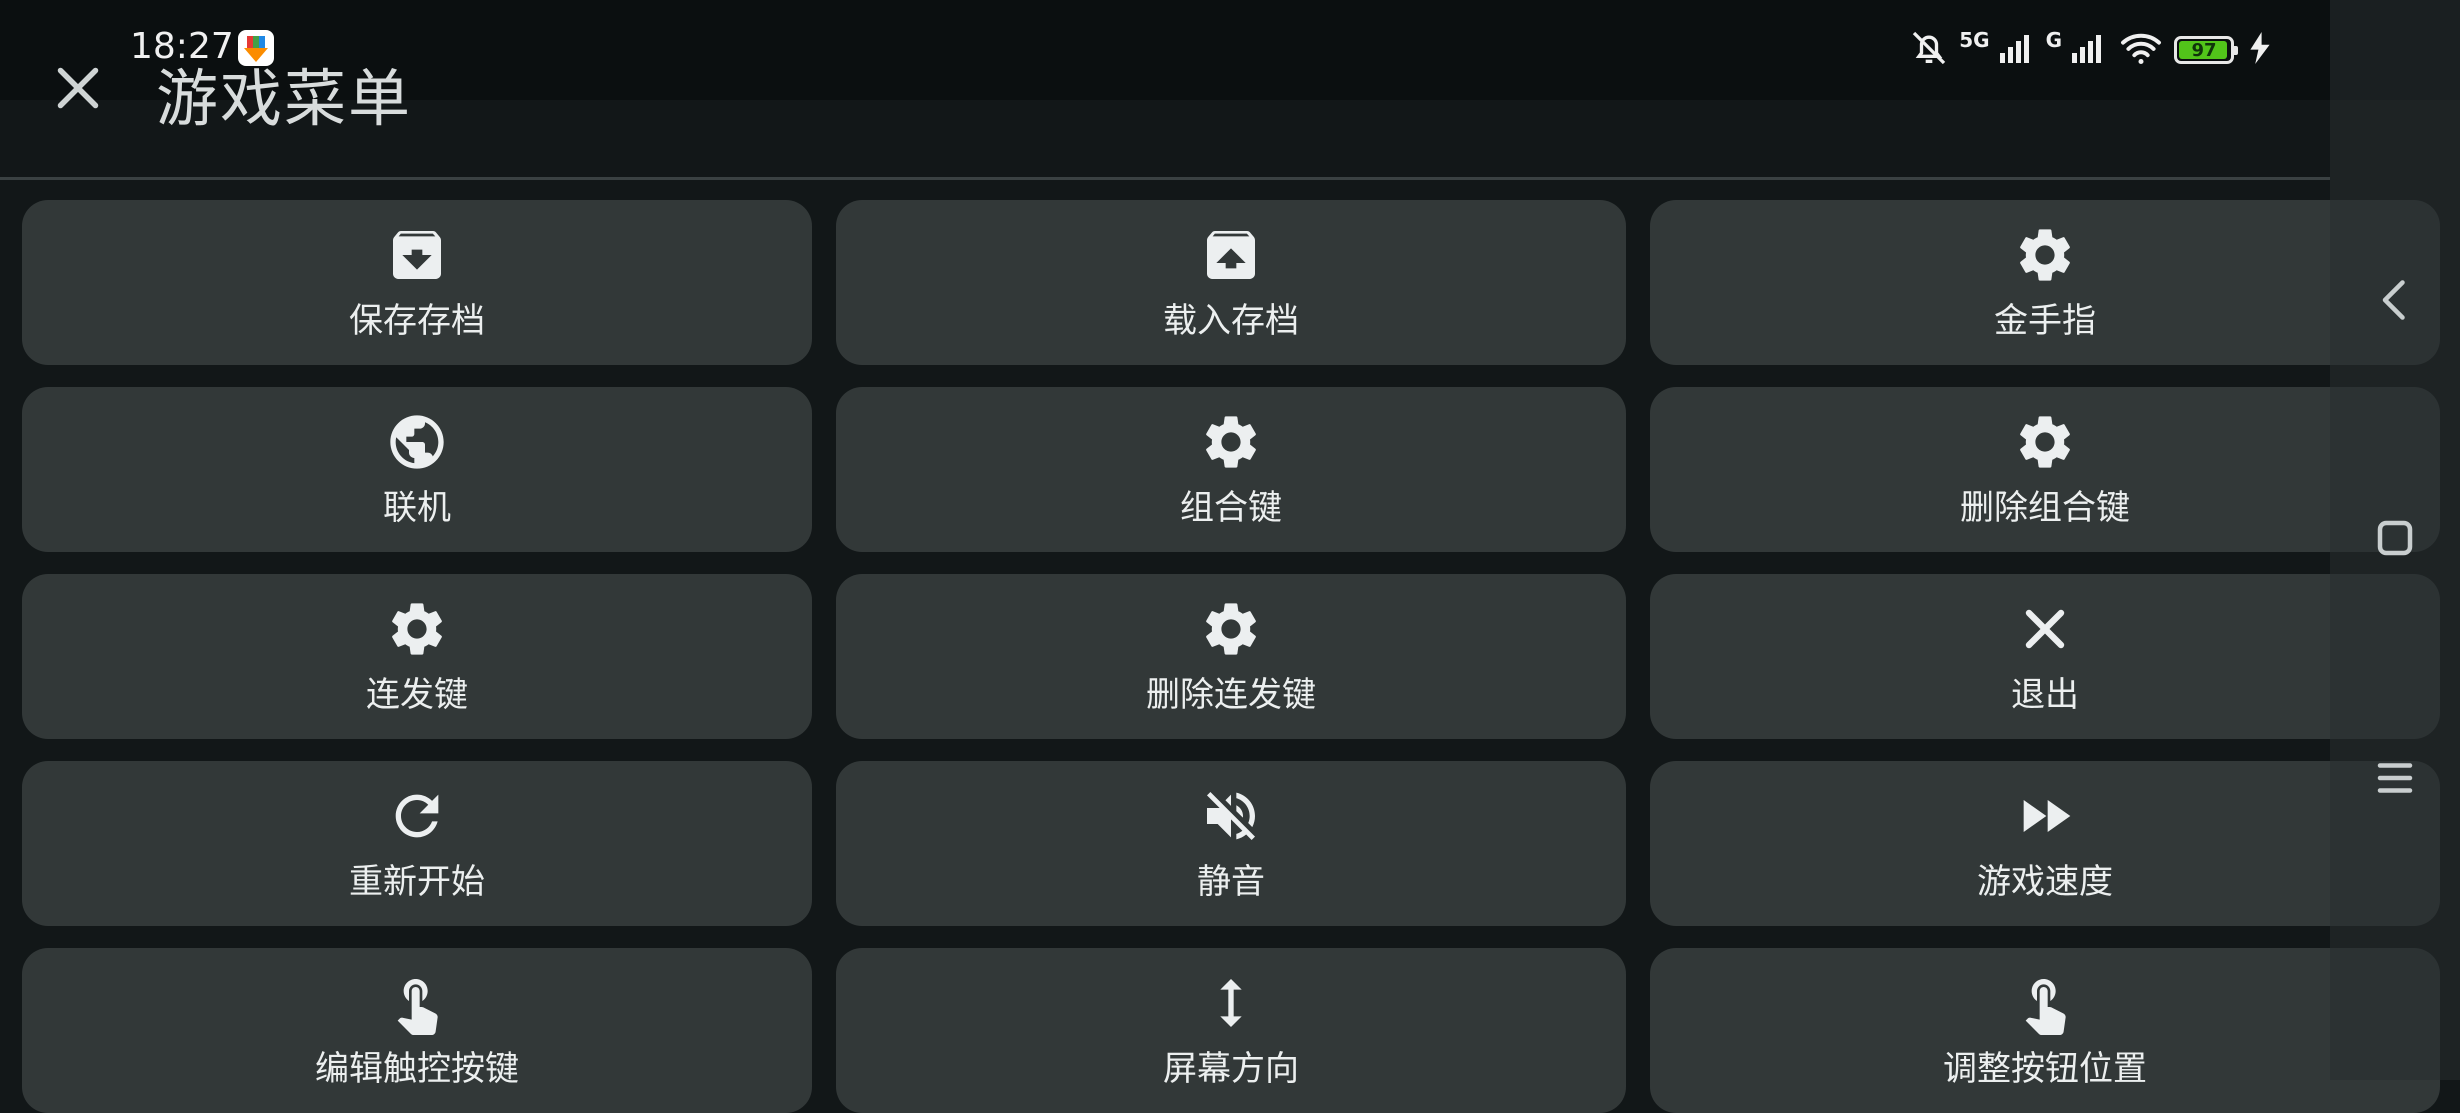  What do you see at coordinates (1231, 882) in the screenshot?
I see `menu-item-label: 静音` at bounding box center [1231, 882].